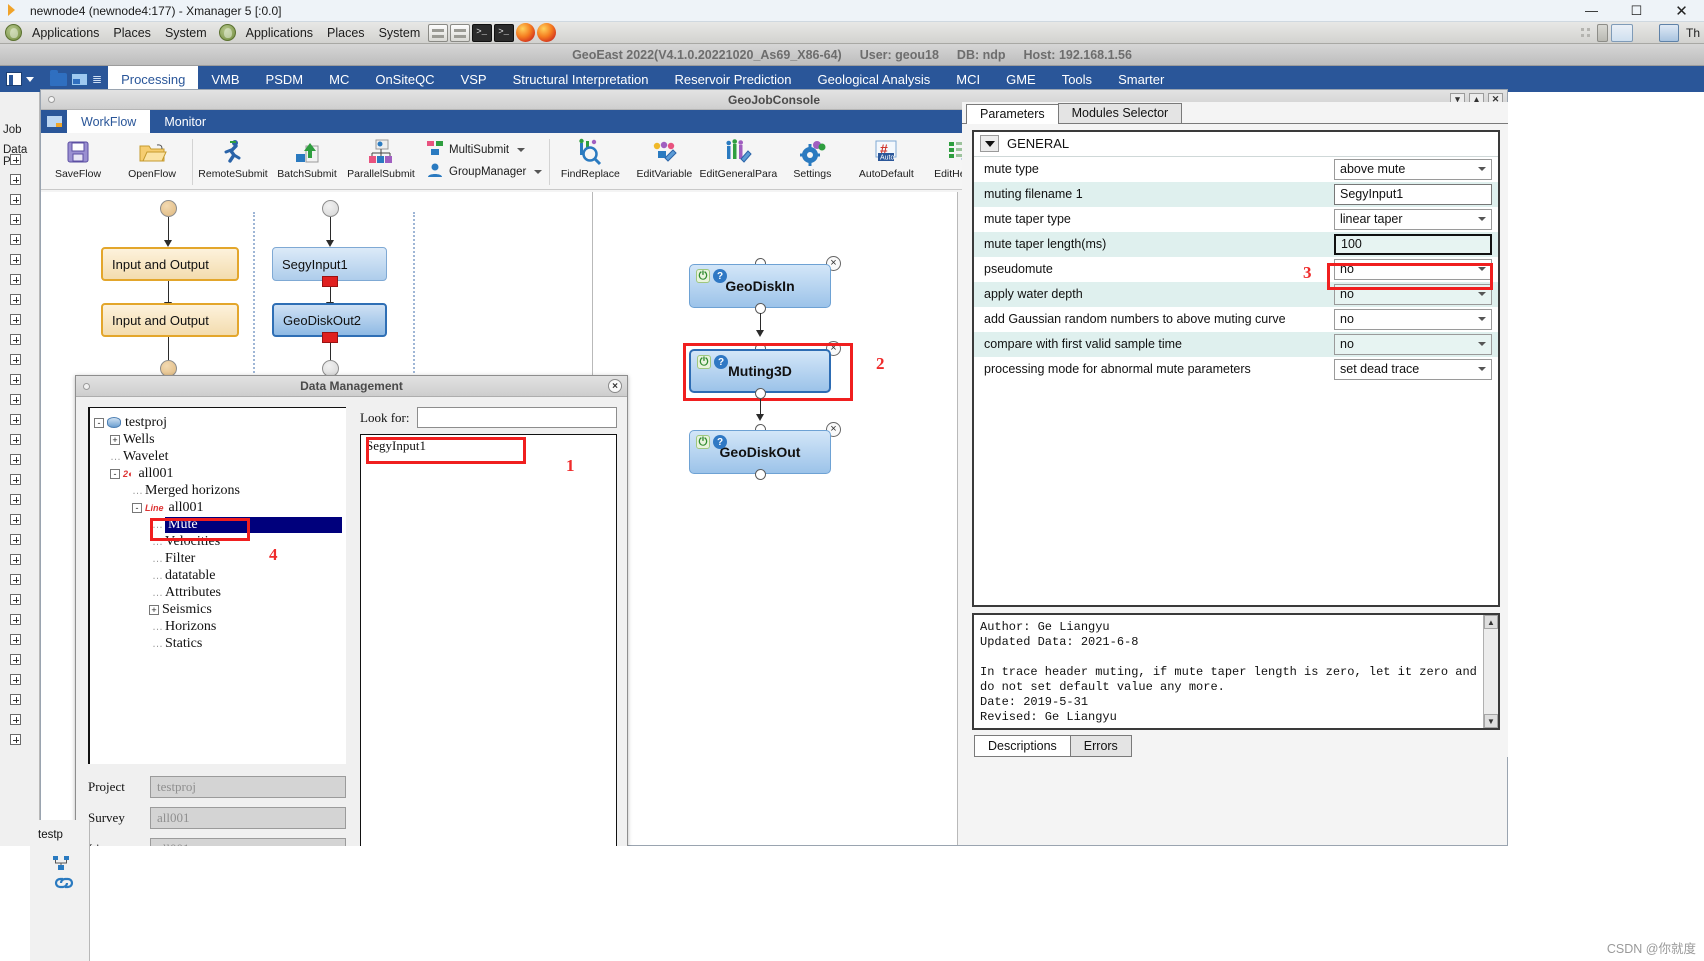 Image resolution: width=1704 pixels, height=961 pixels. What do you see at coordinates (484, 149) in the screenshot?
I see `toolbar-multisubmit: MultiSubmit` at bounding box center [484, 149].